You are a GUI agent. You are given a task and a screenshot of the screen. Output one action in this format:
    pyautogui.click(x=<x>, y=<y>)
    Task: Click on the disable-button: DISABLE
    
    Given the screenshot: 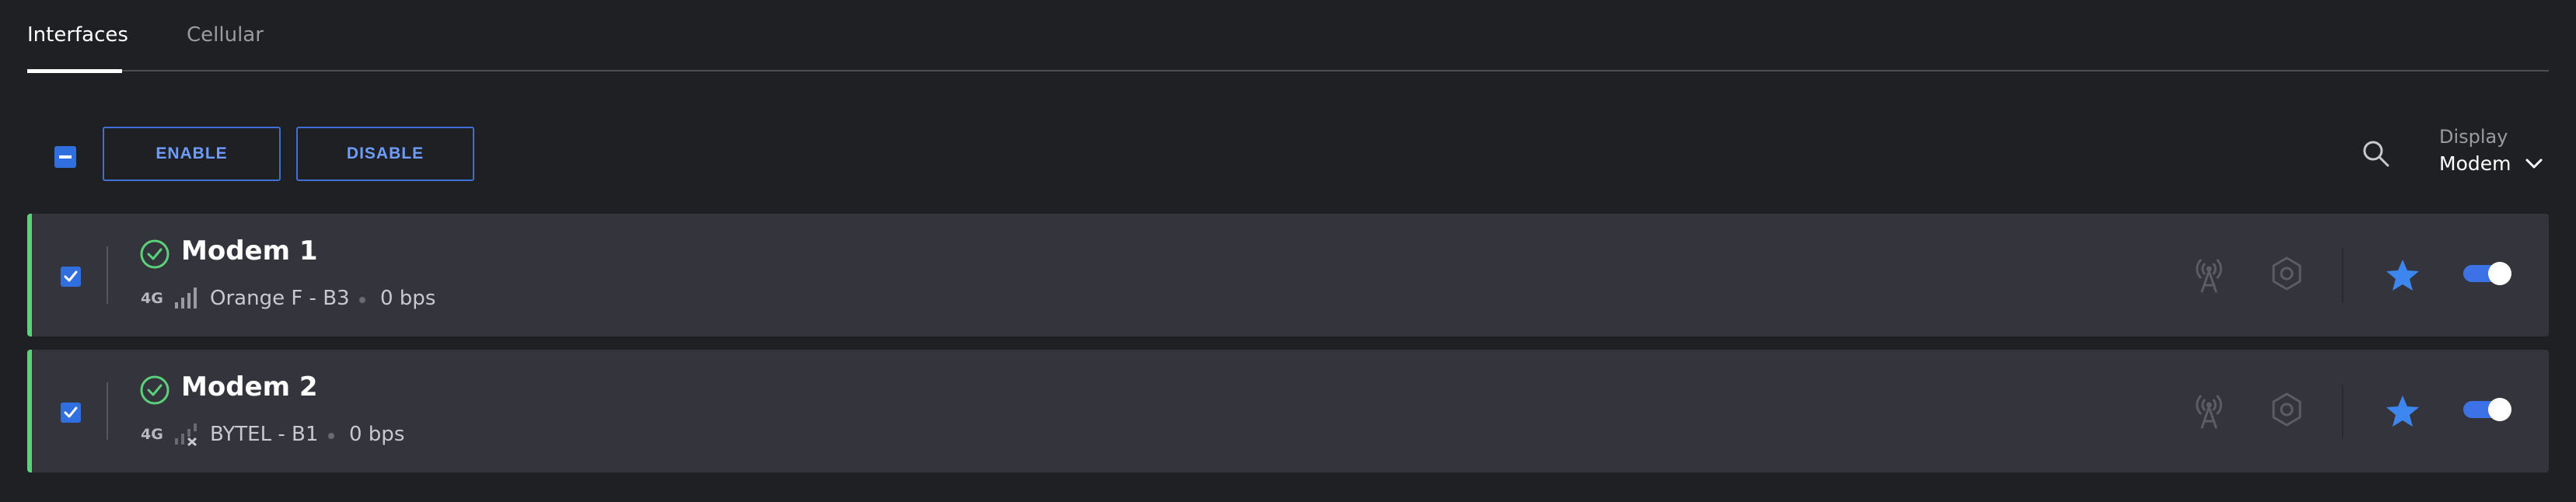 What is the action you would take?
    pyautogui.click(x=385, y=154)
    